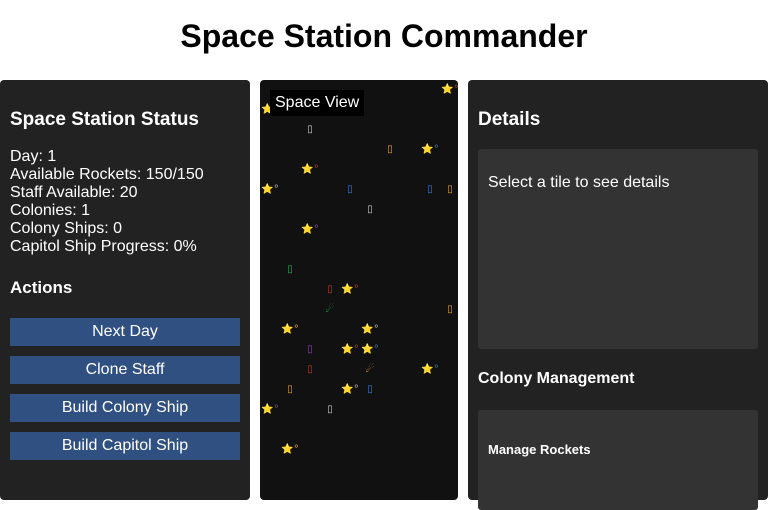  Describe the element at coordinates (618, 460) in the screenshot. I see `colony-management-box: Manage Rockets` at that location.